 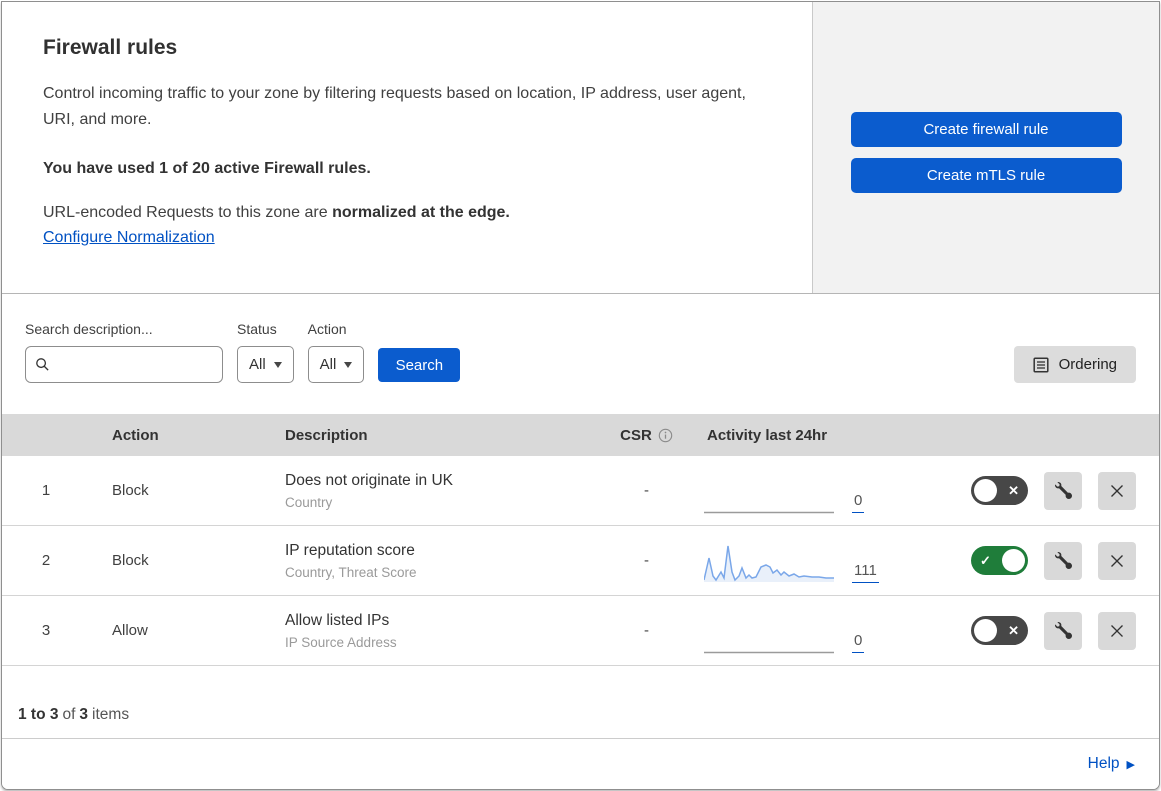 What do you see at coordinates (767, 435) in the screenshot?
I see `activity-column-header: Activity last 24hr` at bounding box center [767, 435].